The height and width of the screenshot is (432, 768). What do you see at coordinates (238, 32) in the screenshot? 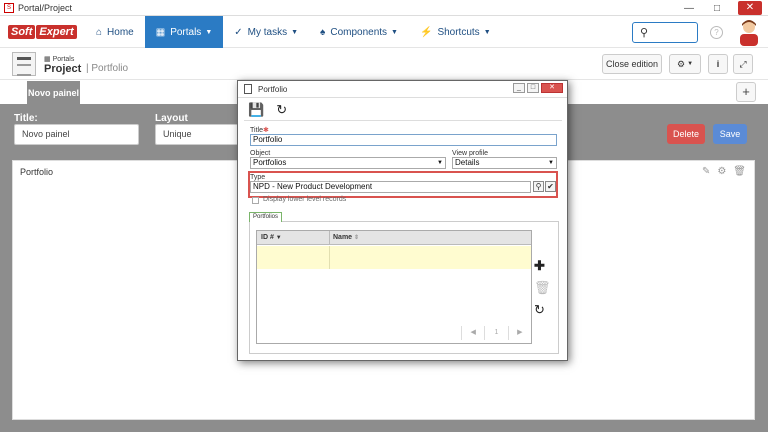
I see `check-icon: ✓` at bounding box center [238, 32].